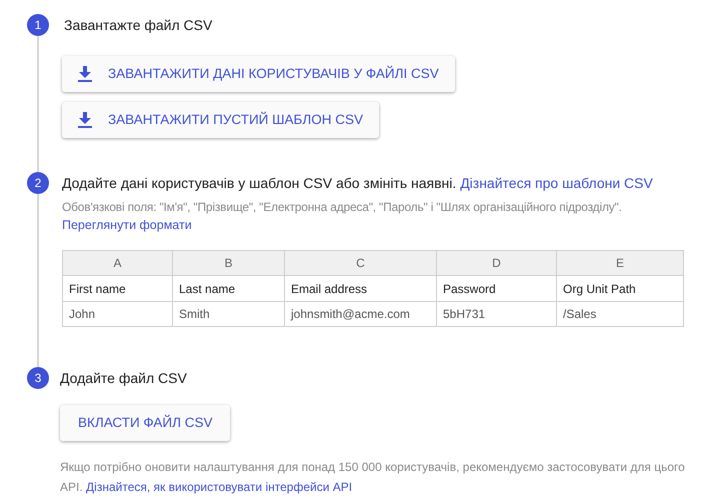 Image resolution: width=719 pixels, height=500 pixels. I want to click on step-title: Додайте файл CSV, so click(124, 378).